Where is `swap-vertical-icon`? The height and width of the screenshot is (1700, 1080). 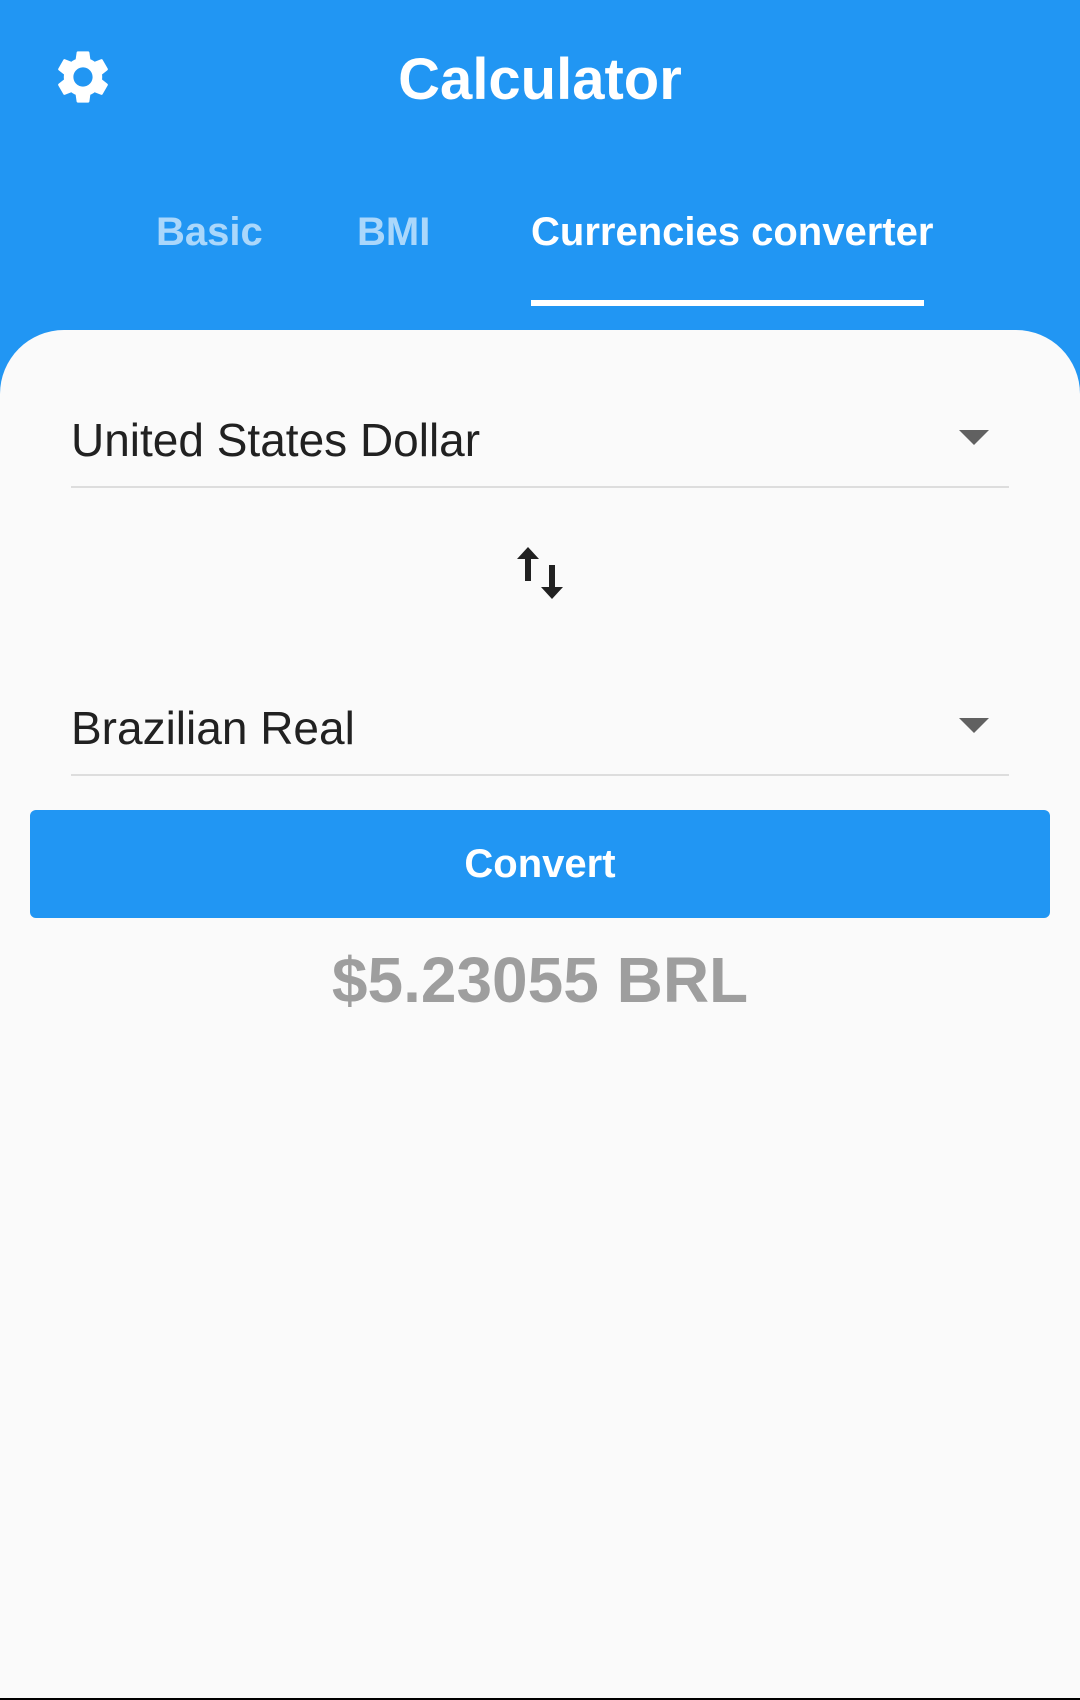 swap-vertical-icon is located at coordinates (540, 575).